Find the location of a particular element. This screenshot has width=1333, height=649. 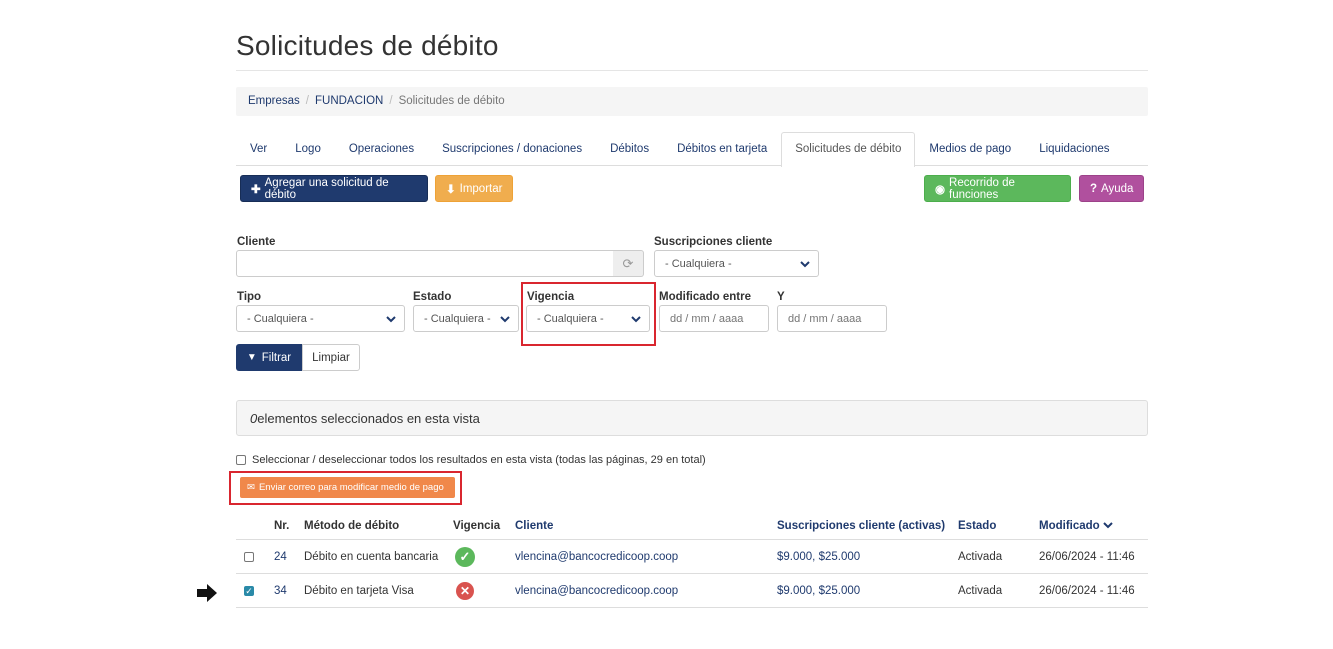

header-suscripciones: Suscripciones cliente (activas) is located at coordinates (861, 526).